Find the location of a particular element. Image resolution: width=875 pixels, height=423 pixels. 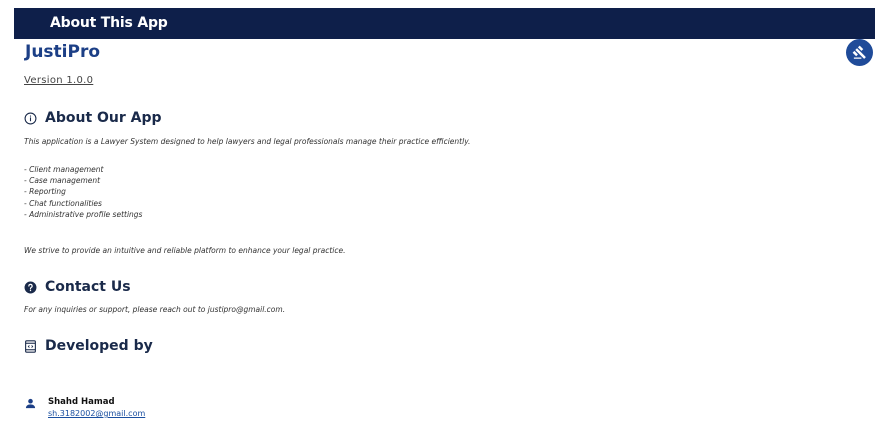

help-icon is located at coordinates (30, 287).